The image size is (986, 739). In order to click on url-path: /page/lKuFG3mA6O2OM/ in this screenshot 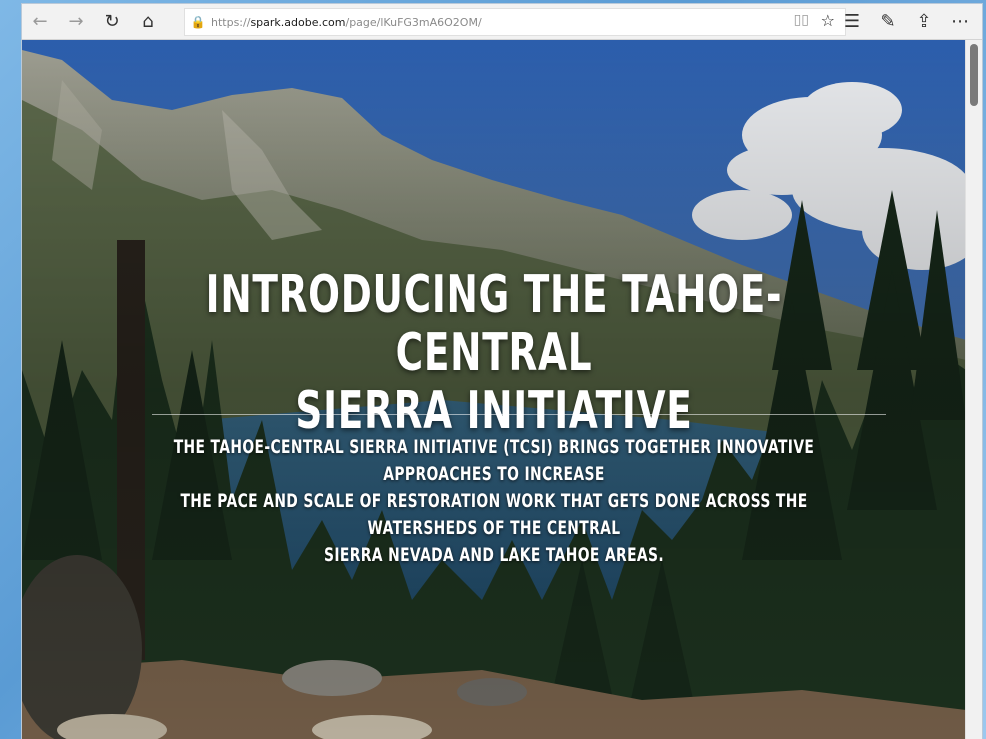, I will do `click(413, 22)`.